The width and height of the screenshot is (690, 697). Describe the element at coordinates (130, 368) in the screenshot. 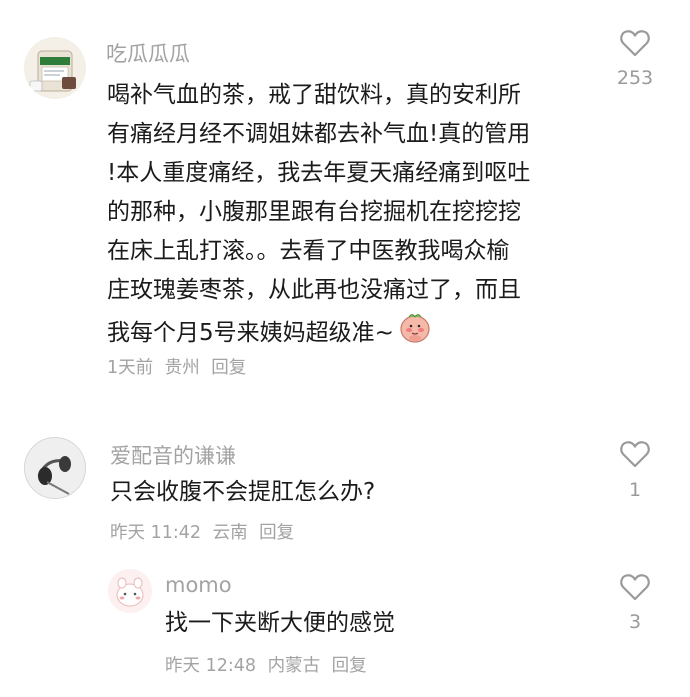

I see `comment-time: 1天前` at that location.